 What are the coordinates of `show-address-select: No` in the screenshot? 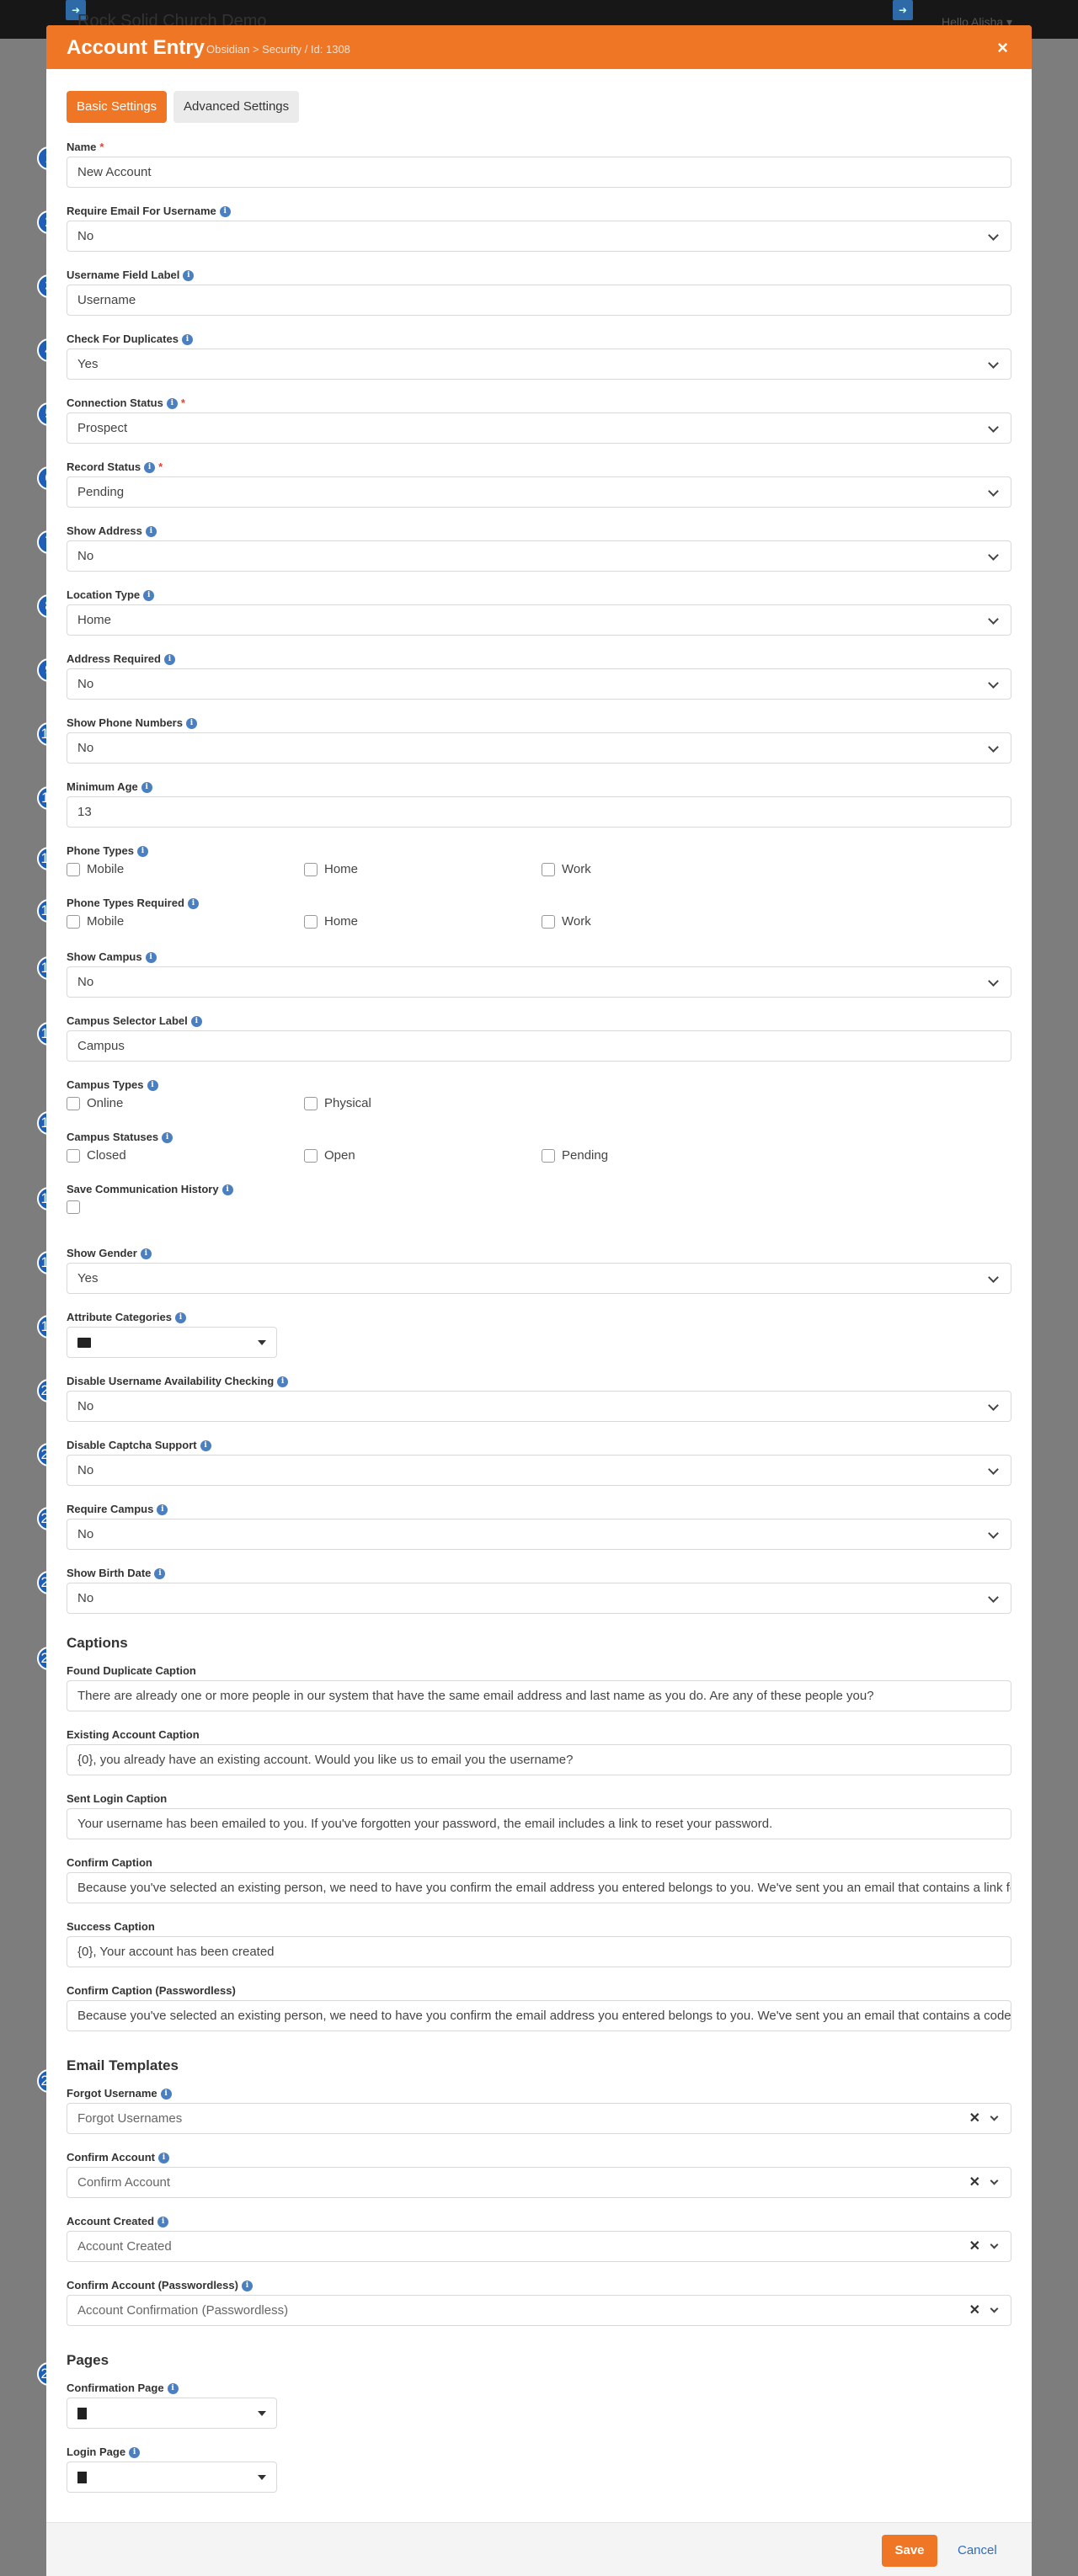 It's located at (539, 556).